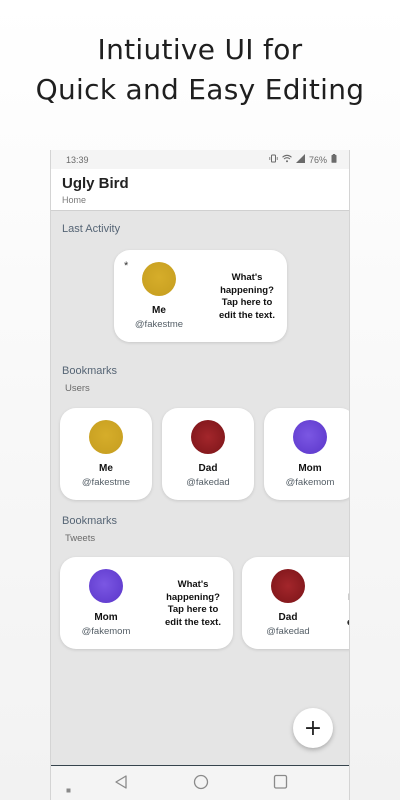 The width and height of the screenshot is (400, 800). I want to click on add-fab-button: +, so click(313, 728).